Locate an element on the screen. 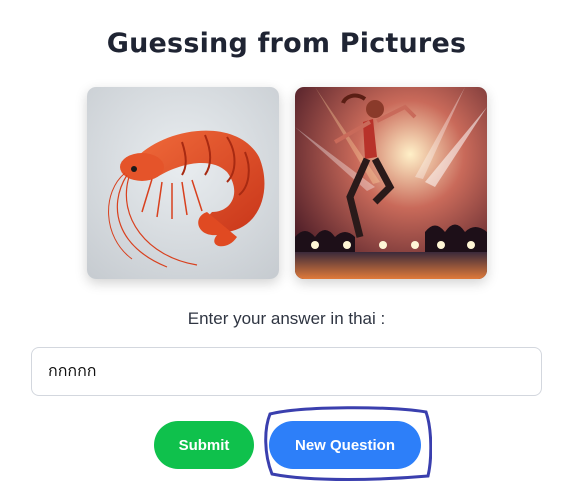 Image resolution: width=573 pixels, height=498 pixels. dancer-image is located at coordinates (391, 183).